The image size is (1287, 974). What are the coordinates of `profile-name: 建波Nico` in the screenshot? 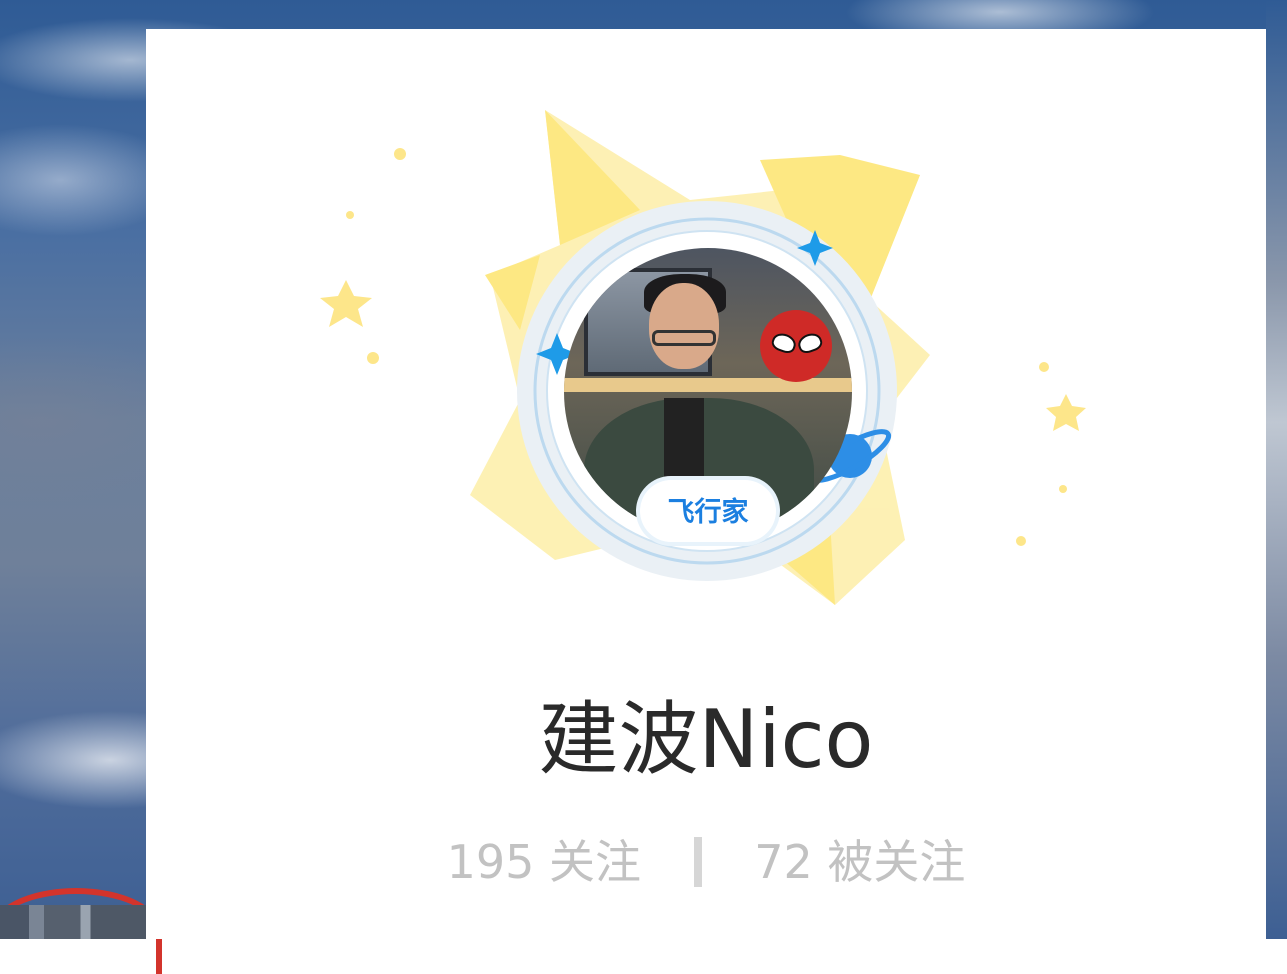 It's located at (706, 739).